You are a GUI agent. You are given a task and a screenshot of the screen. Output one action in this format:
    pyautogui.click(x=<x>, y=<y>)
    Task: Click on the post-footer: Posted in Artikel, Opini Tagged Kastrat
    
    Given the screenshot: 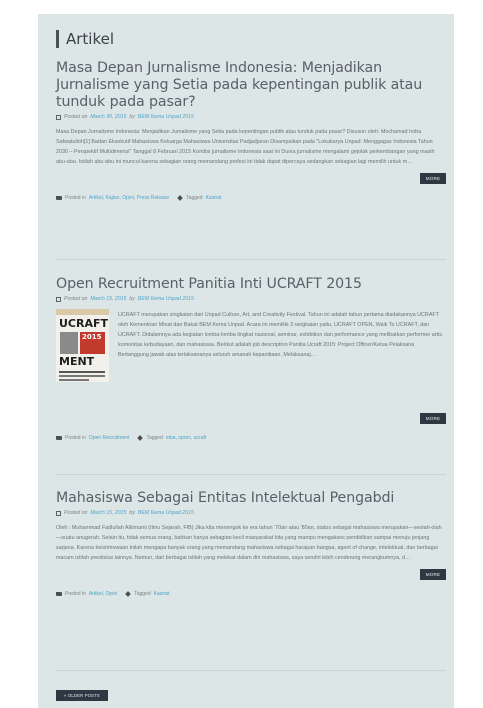 What is the action you would take?
    pyautogui.click(x=251, y=594)
    